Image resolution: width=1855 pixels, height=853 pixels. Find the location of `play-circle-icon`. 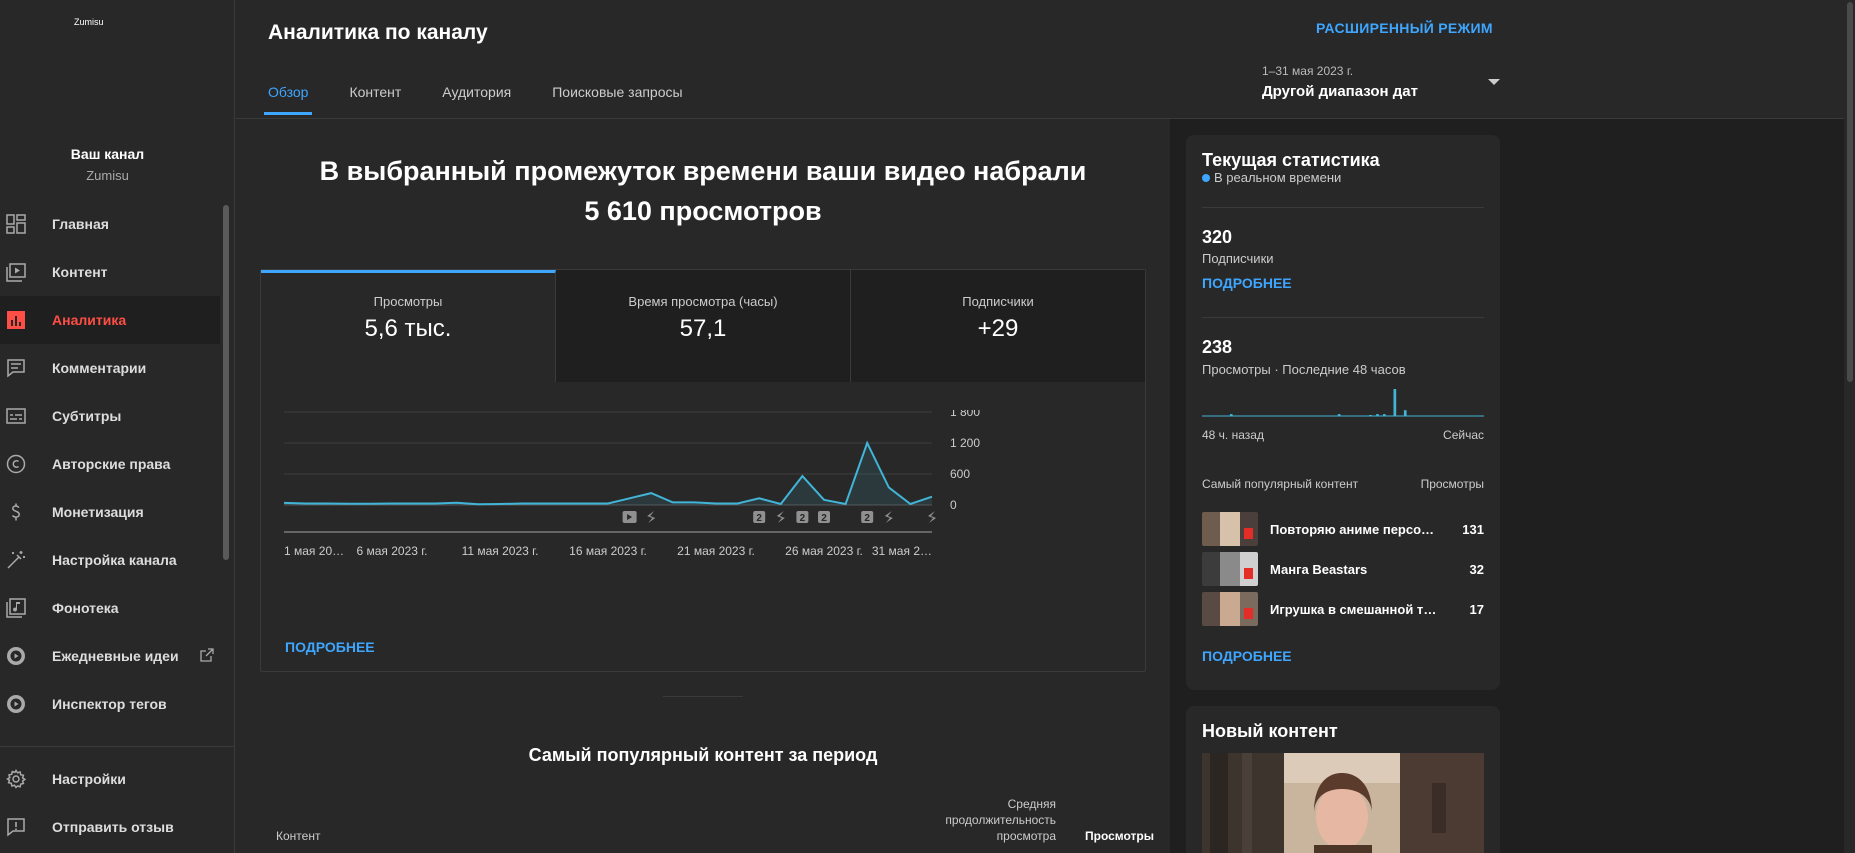

play-circle-icon is located at coordinates (16, 656).